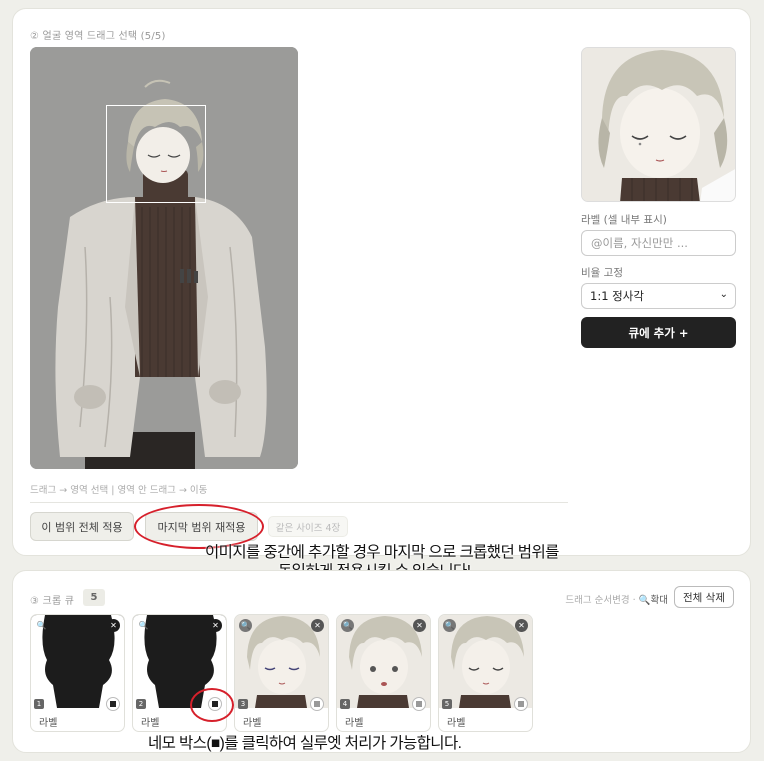 This screenshot has height=761, width=764. I want to click on queue-item-number: 5, so click(447, 704).